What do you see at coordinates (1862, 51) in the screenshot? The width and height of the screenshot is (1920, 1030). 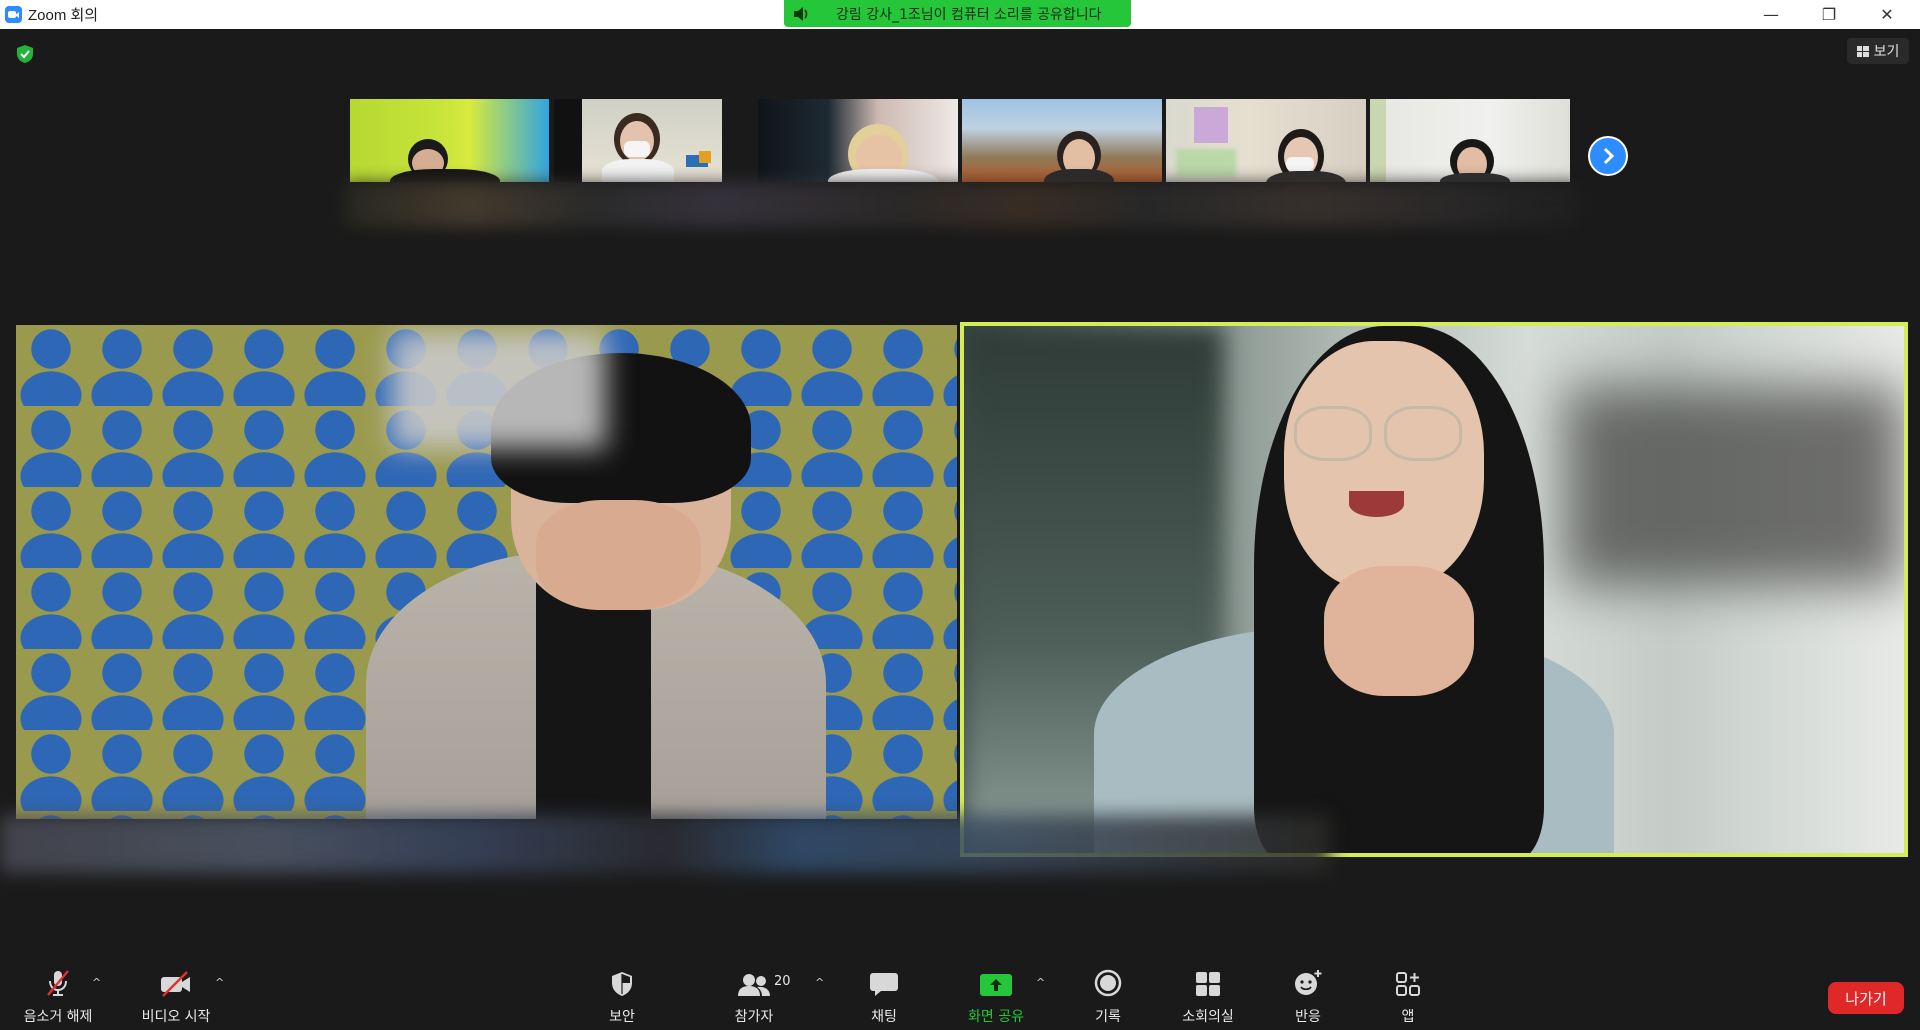 I see `gallery-grid-icon` at bounding box center [1862, 51].